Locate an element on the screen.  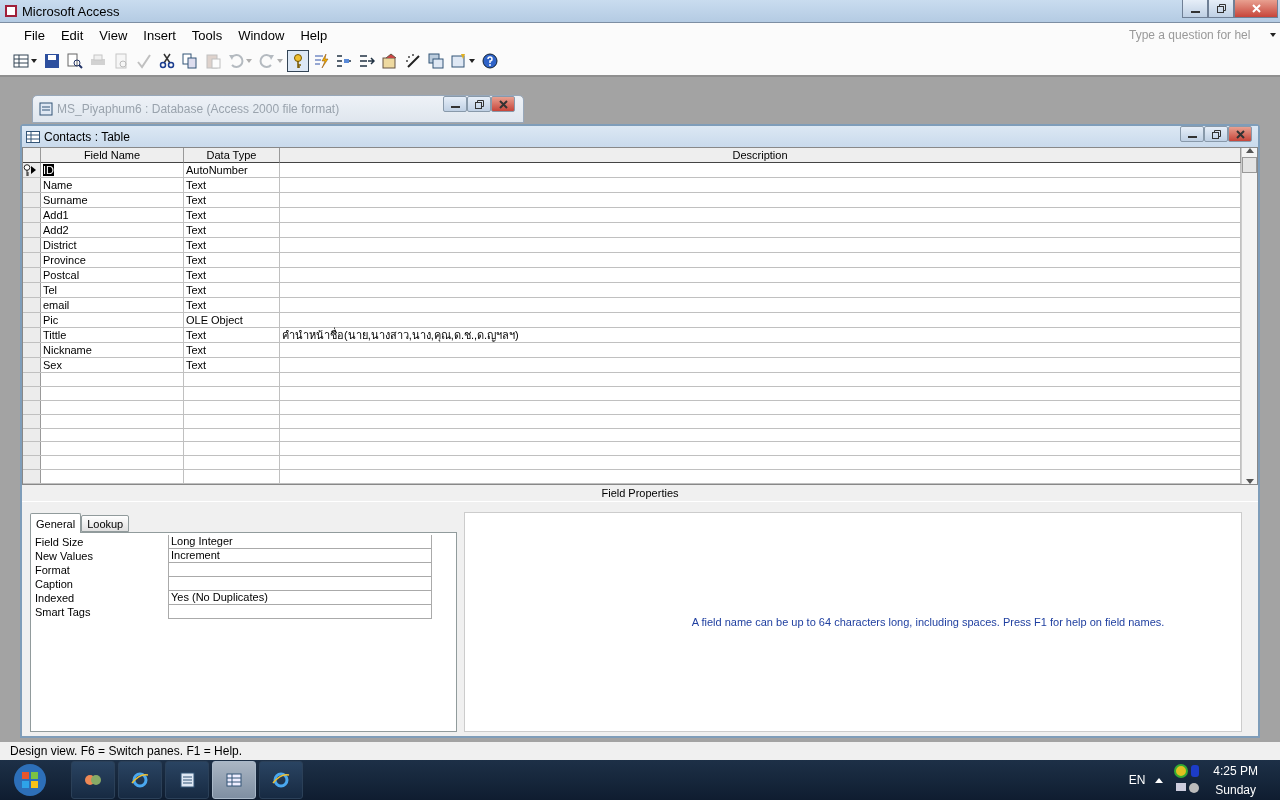
data-type-cell: OLE Object is located at coordinates (232, 320).